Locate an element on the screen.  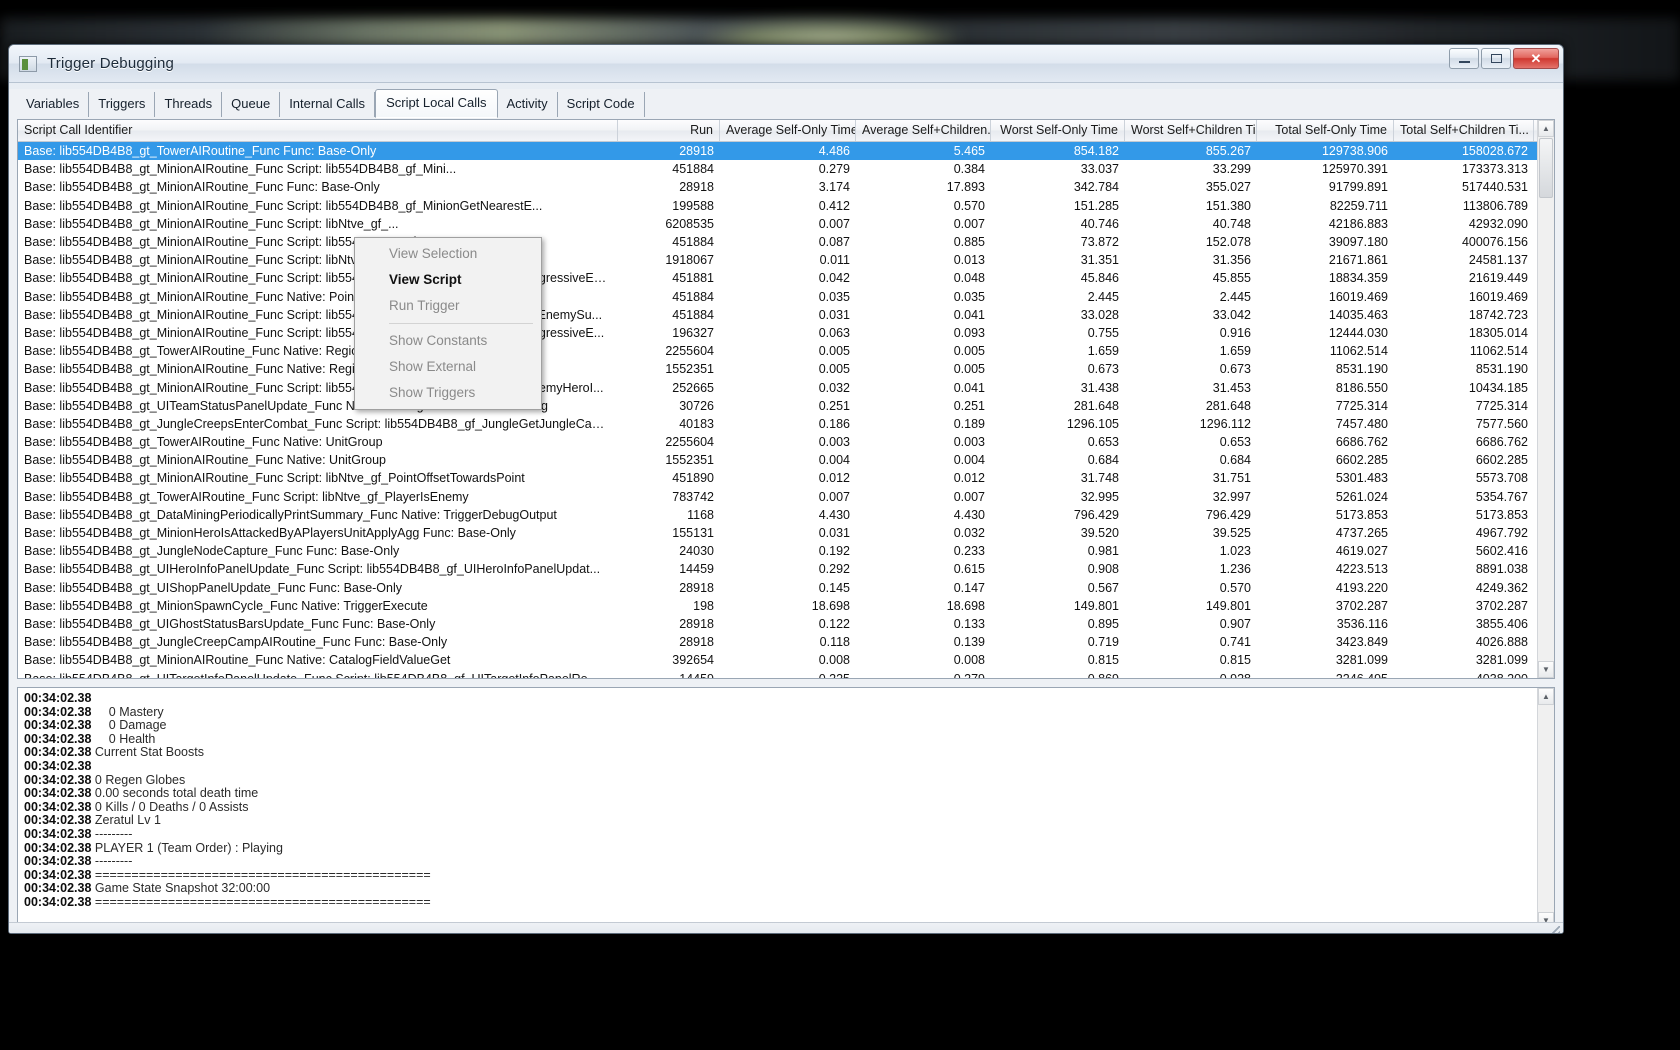
log-message: 0 Kills / 0 Deaths / 0 Assists is located at coordinates (171, 806).